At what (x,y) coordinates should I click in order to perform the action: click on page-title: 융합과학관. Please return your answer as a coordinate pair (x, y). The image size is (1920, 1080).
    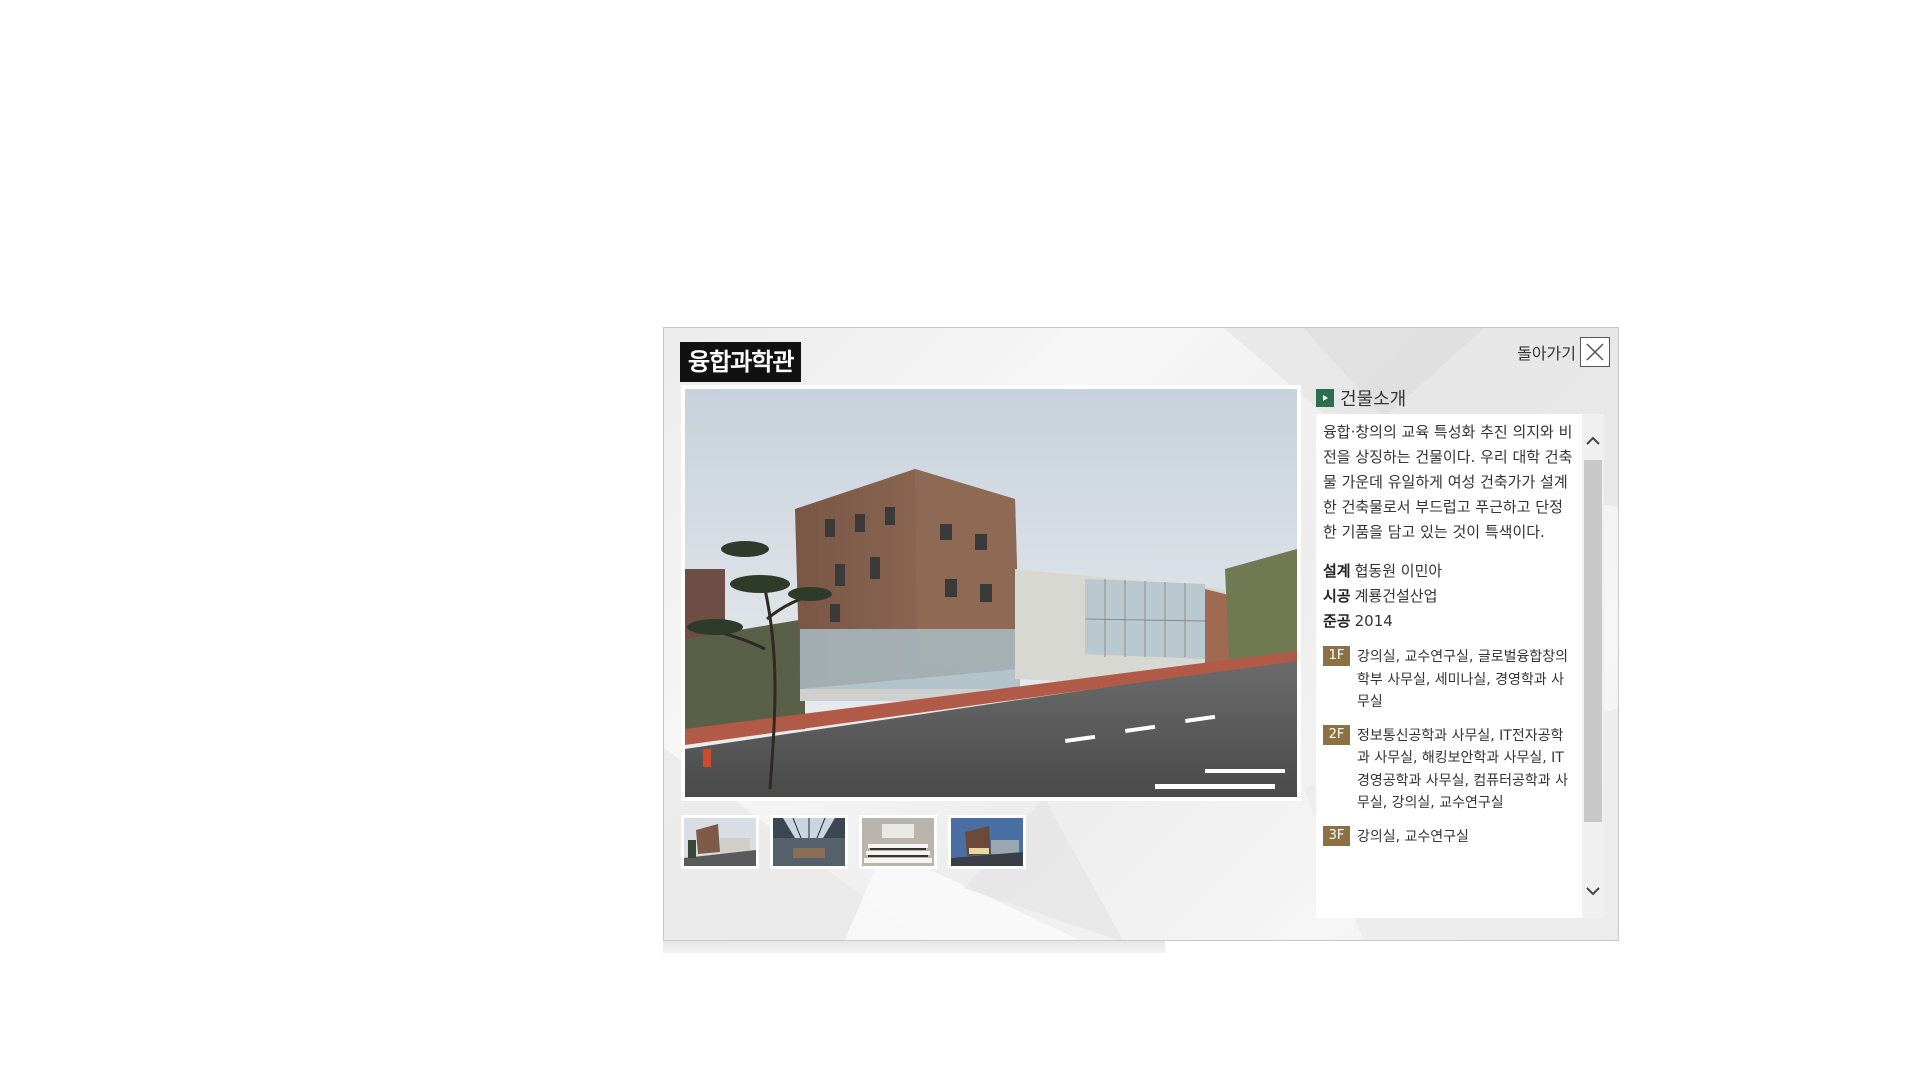
    Looking at the image, I should click on (741, 362).